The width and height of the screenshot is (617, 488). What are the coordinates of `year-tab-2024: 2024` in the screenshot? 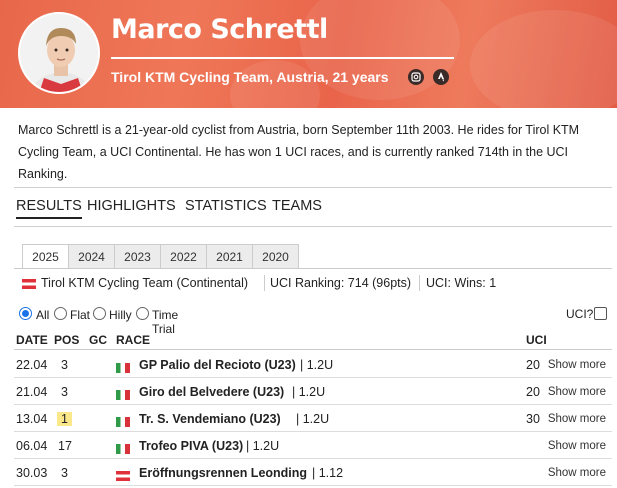 It's located at (91, 256).